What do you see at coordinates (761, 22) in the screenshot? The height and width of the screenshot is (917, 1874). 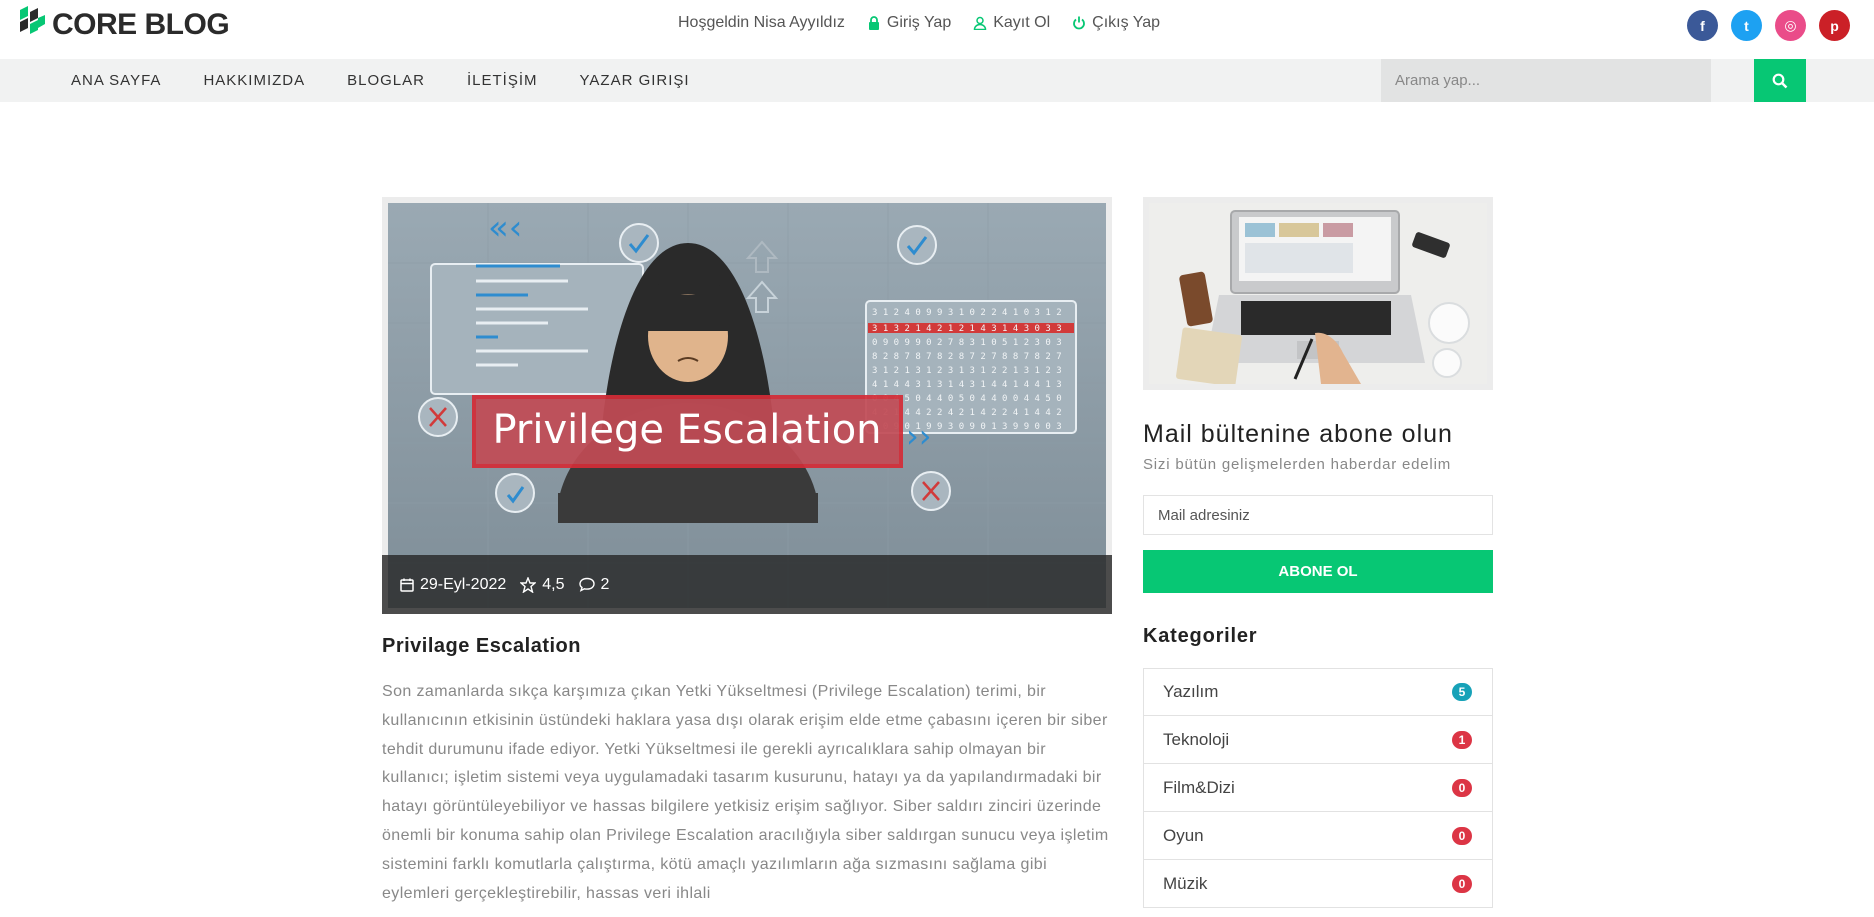 I see `welcome-text: Hoşgeldin Nisa Ayyıldız` at bounding box center [761, 22].